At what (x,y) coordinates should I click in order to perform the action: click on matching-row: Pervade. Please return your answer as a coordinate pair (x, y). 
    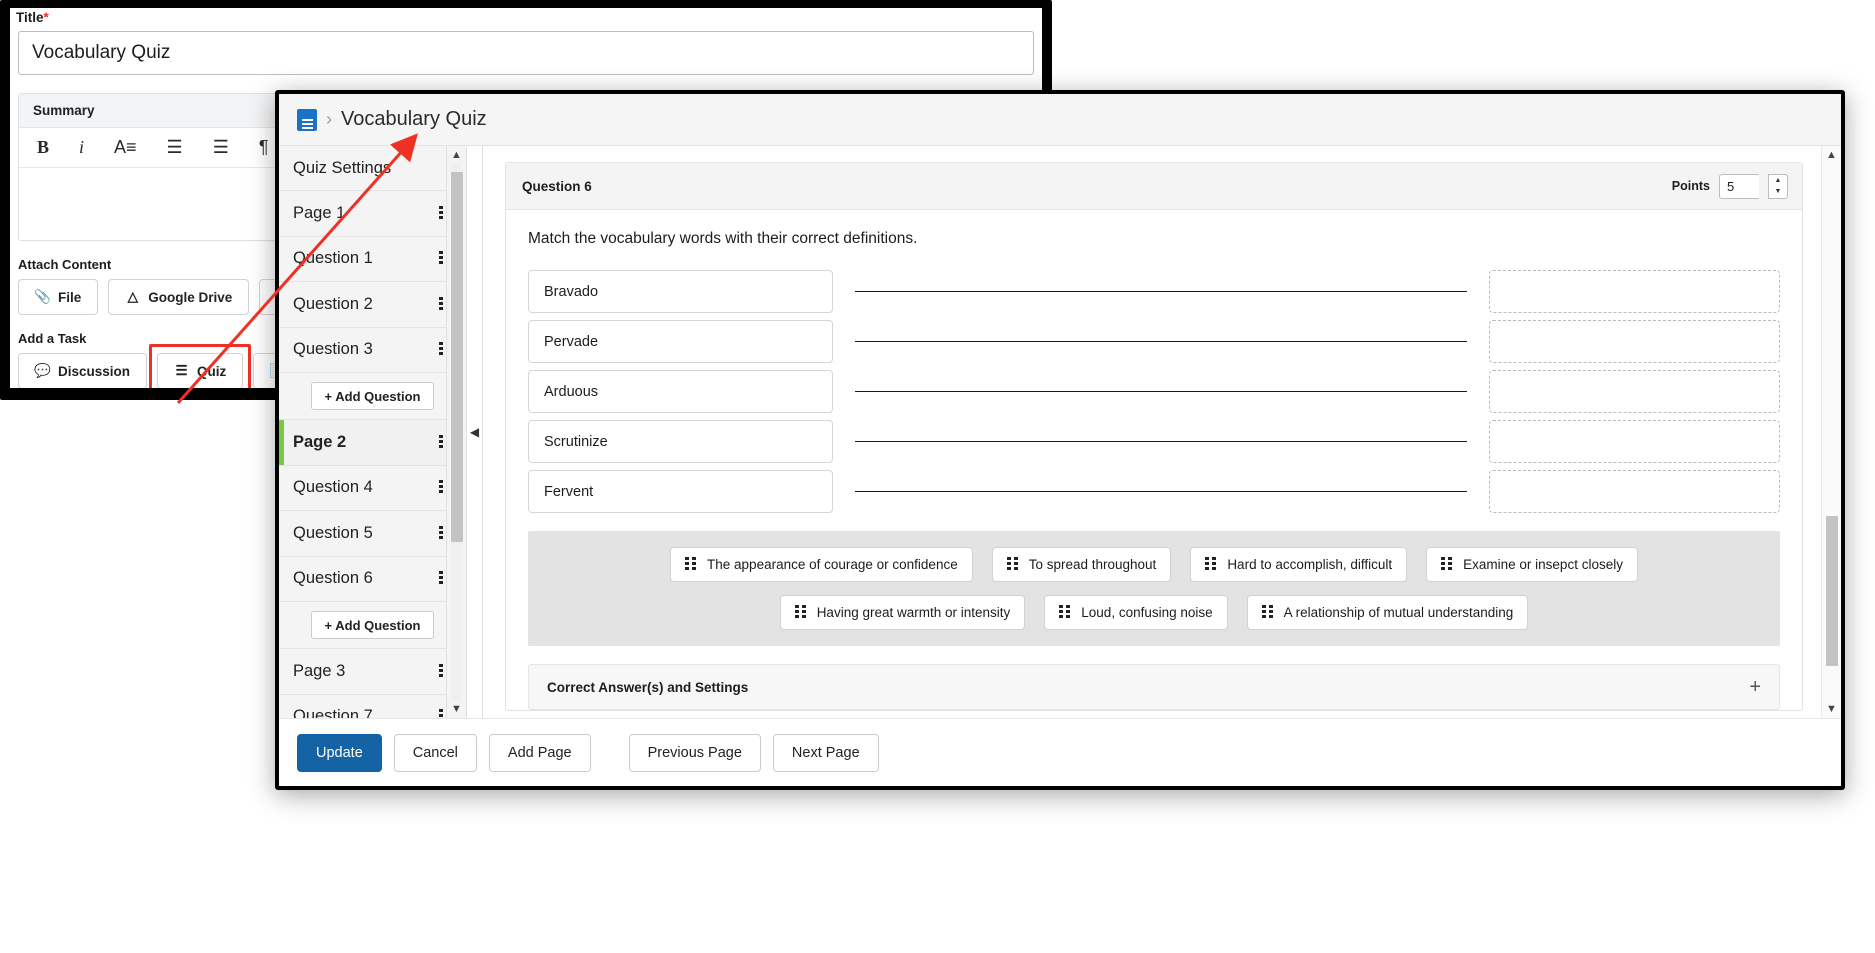
    Looking at the image, I should click on (1154, 341).